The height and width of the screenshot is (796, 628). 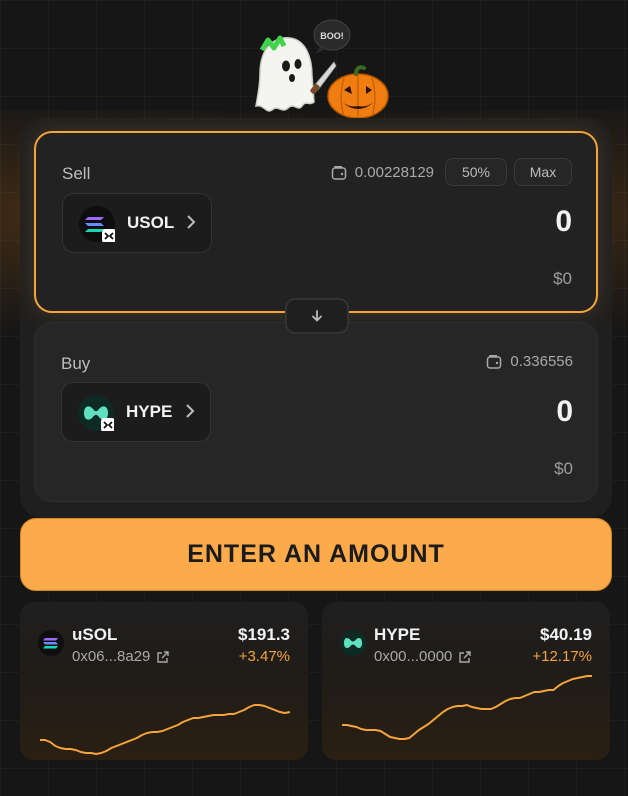 I want to click on max-button: Max, so click(x=543, y=172).